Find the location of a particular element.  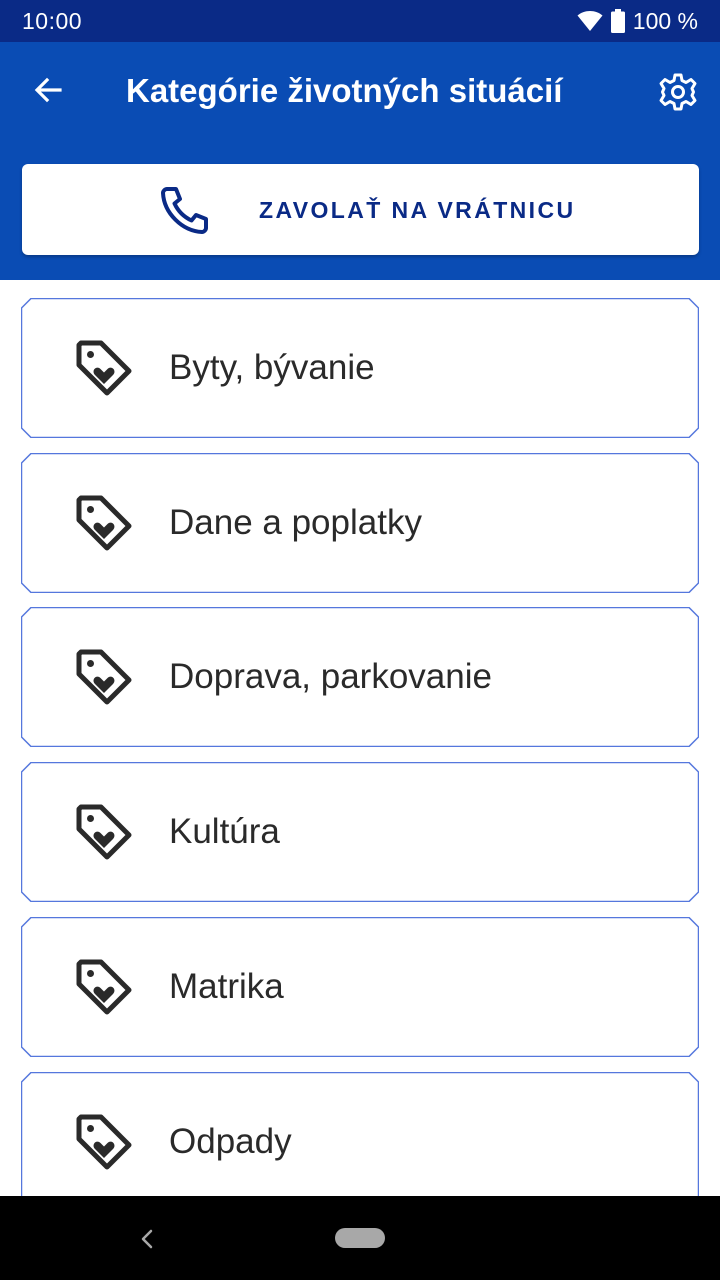

page-title: Kategórie životných situácií is located at coordinates (344, 90).